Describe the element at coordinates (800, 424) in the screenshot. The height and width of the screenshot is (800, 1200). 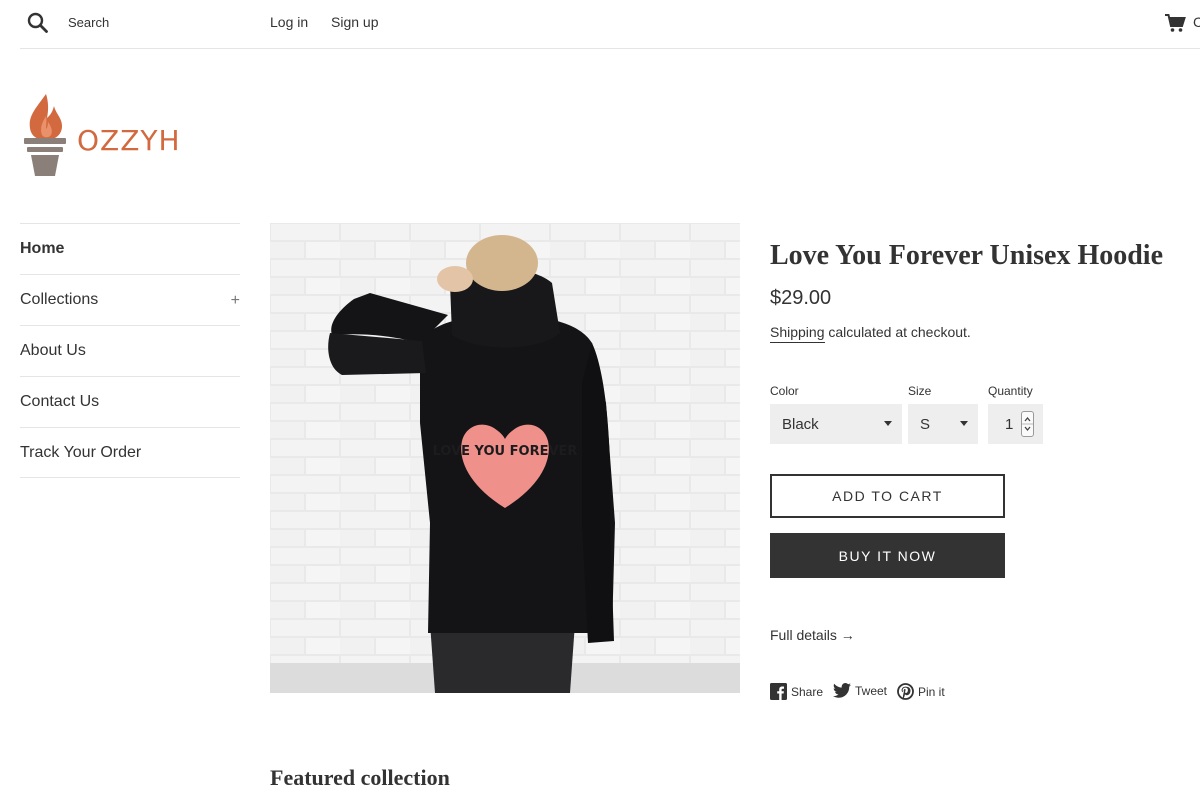
I see `color-select-value: Black` at that location.